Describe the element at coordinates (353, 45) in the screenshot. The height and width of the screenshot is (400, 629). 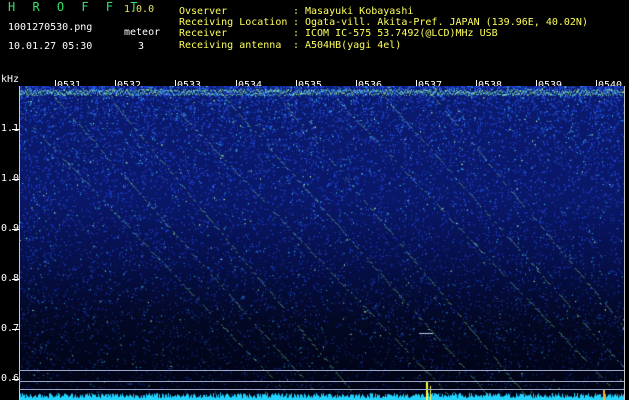
I see `antenna-value: A504HB(yagi 4el)` at that location.